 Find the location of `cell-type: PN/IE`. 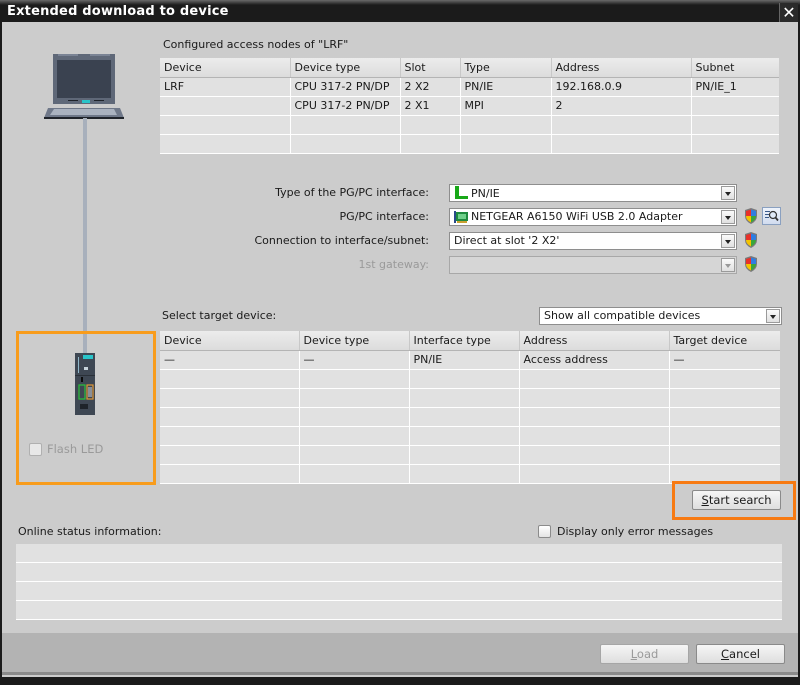

cell-type: PN/IE is located at coordinates (506, 87).